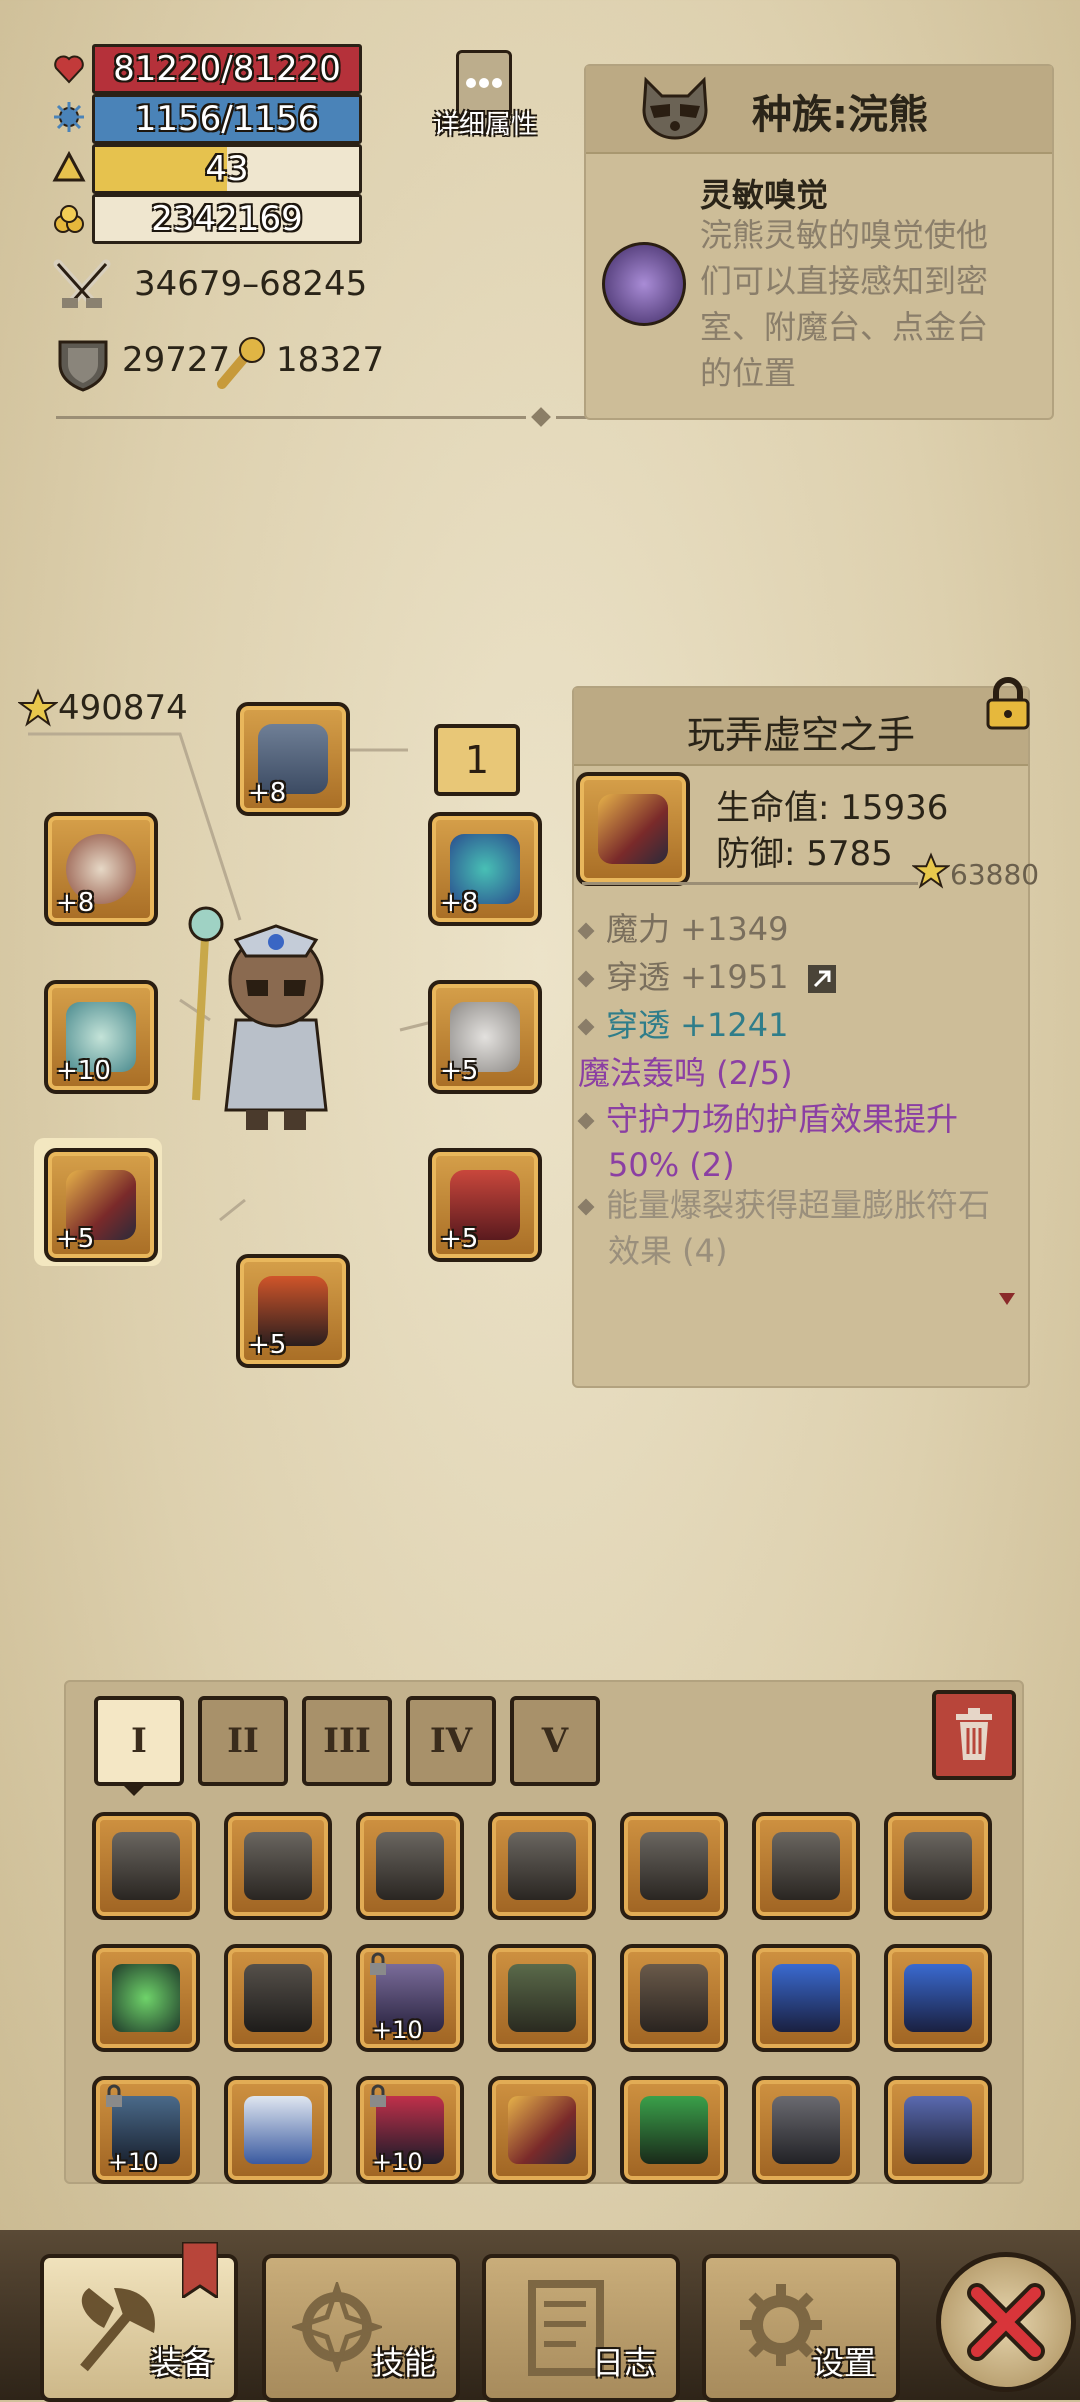 Image resolution: width=1080 pixels, height=2402 pixels. What do you see at coordinates (697, 929) in the screenshot?
I see `attribute-text: 魔力 +1349` at bounding box center [697, 929].